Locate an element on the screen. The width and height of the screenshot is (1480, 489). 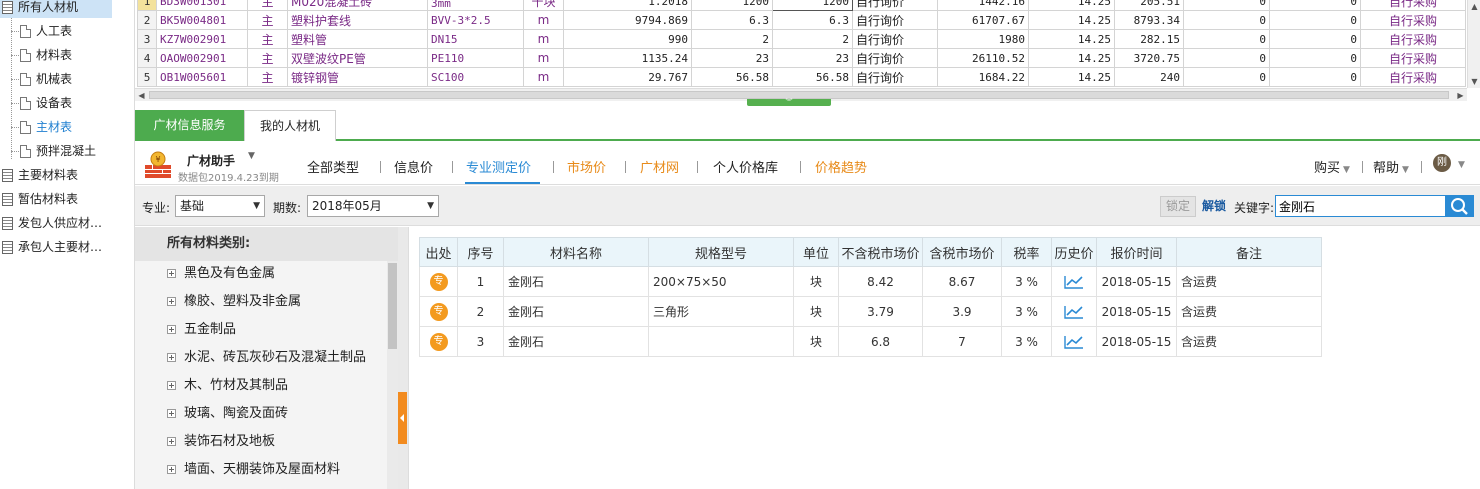
cell-name: 塑料管 is located at coordinates (357, 39).